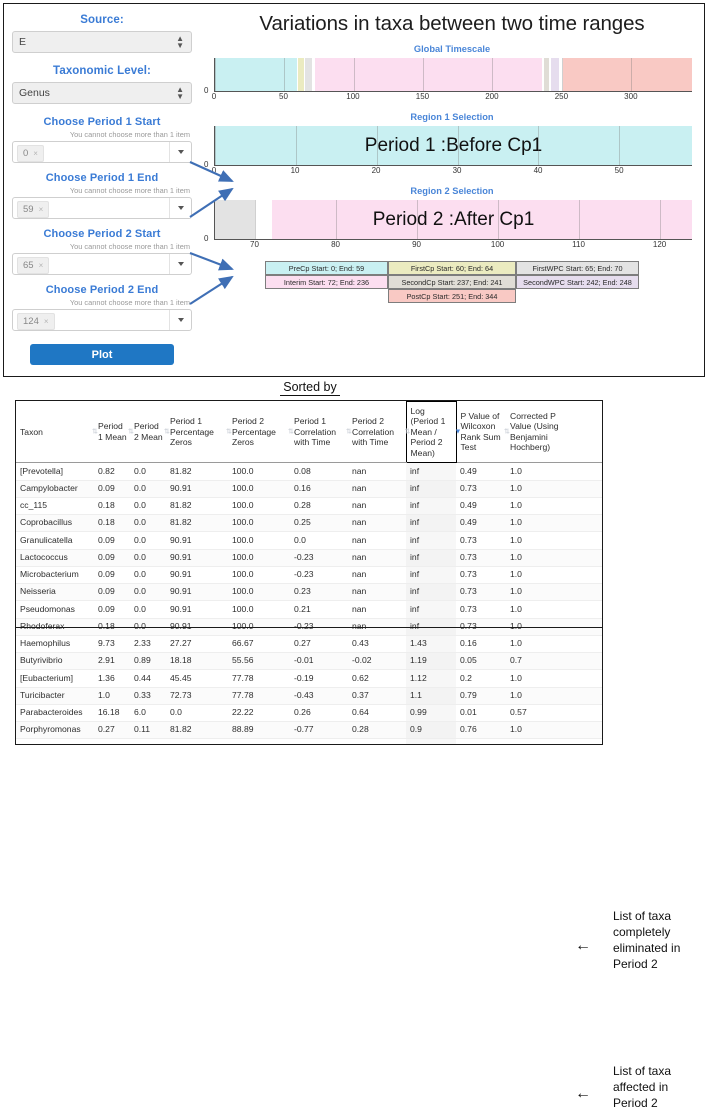  I want to click on cell-value: 0.82, so click(112, 471).